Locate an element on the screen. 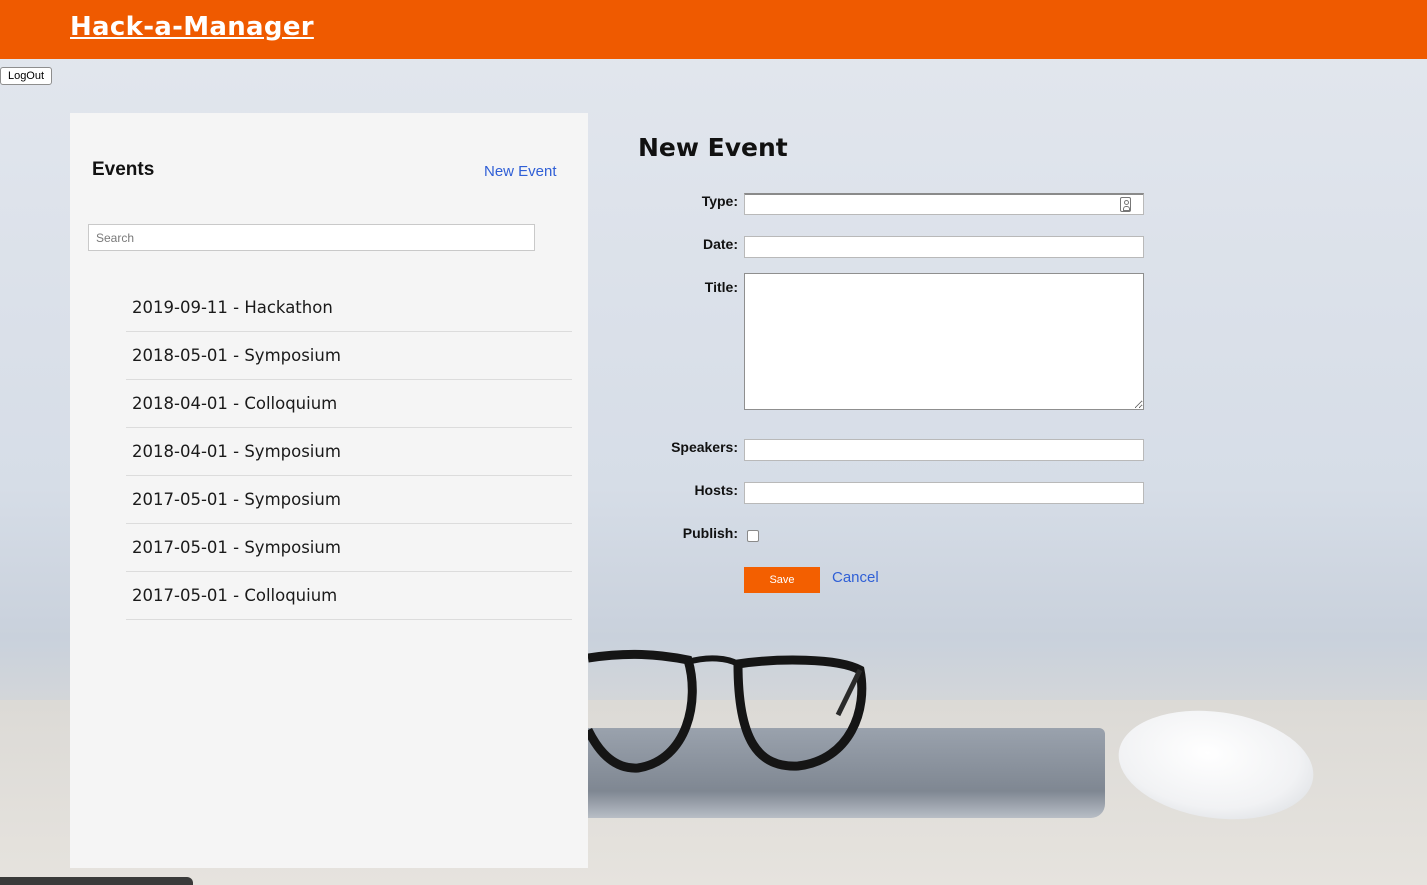  hosts-field is located at coordinates (944, 493).